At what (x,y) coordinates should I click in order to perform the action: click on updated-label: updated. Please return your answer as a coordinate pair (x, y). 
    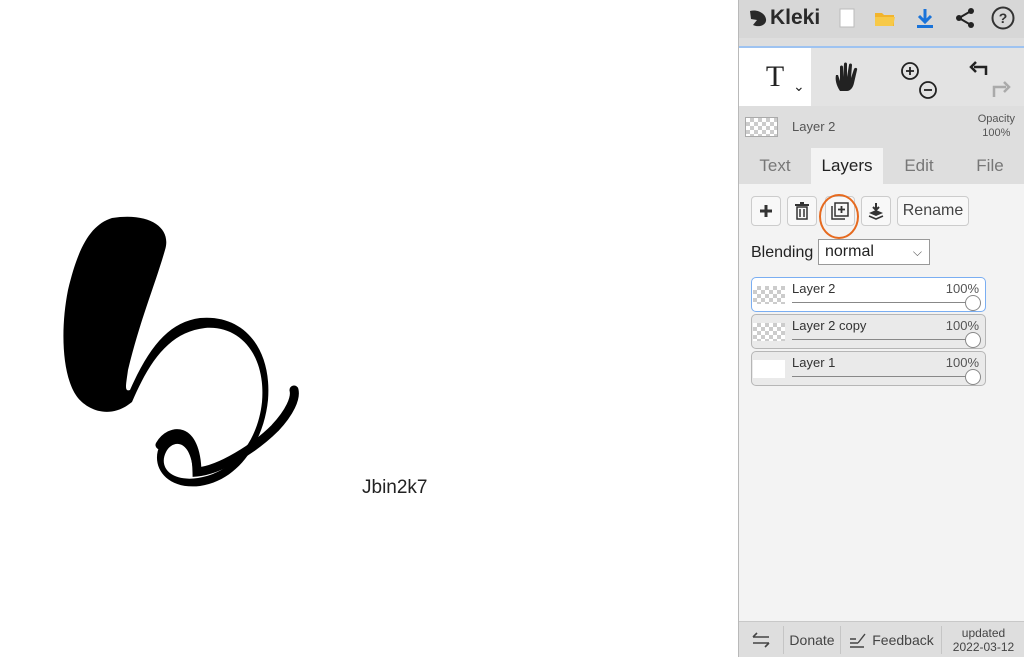
    Looking at the image, I should click on (983, 633).